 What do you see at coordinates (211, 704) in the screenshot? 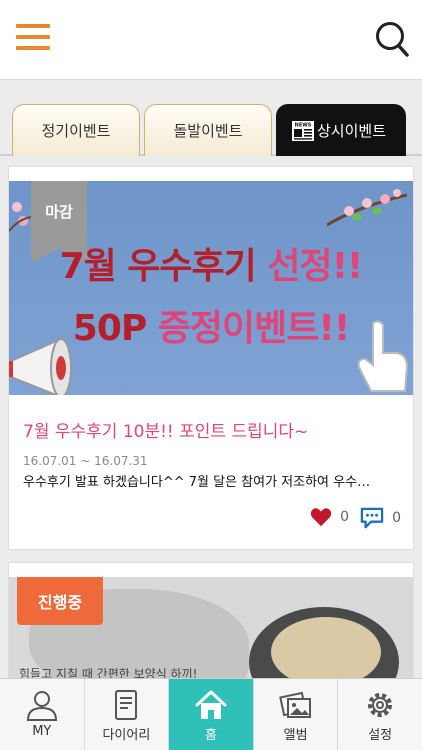
I see `home-icon` at bounding box center [211, 704].